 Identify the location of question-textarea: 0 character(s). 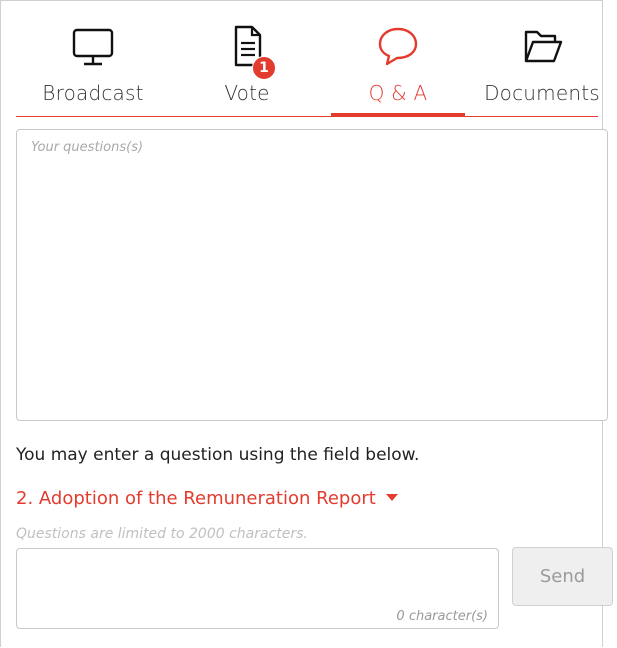
(257, 588).